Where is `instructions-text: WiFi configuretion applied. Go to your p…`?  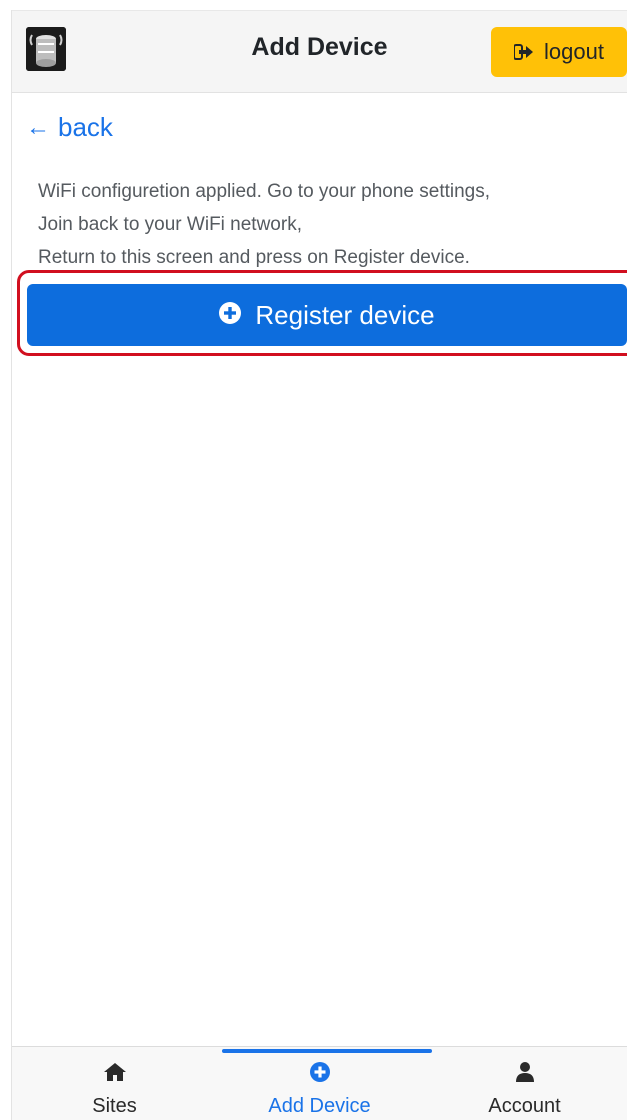
instructions-text: WiFi configuretion applied. Go to your p… is located at coordinates (318, 224).